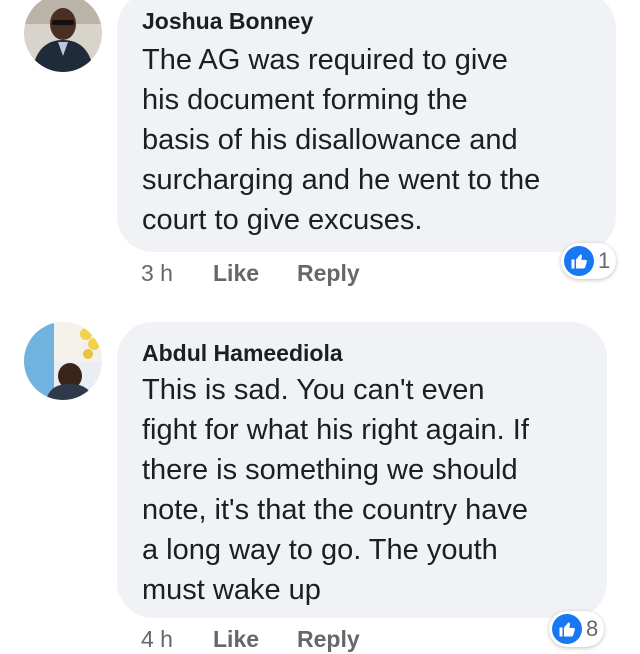  I want to click on reaction-summary: 8, so click(577, 629).